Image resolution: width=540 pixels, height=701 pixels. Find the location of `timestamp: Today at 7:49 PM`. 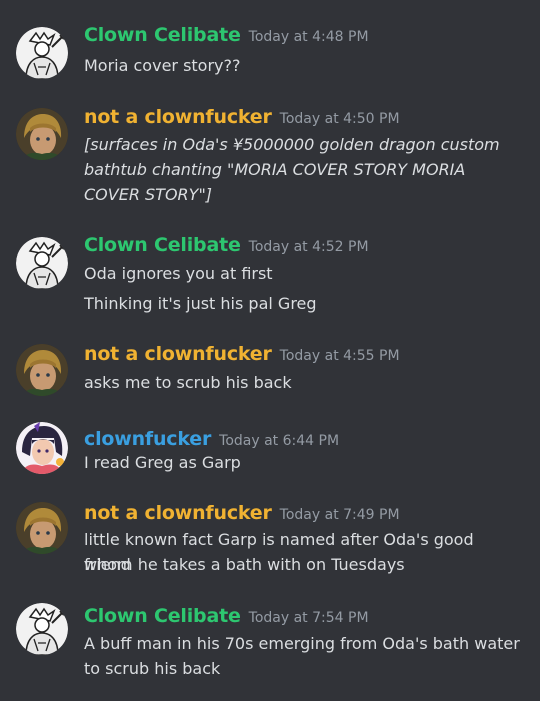

timestamp: Today at 7:49 PM is located at coordinates (339, 515).